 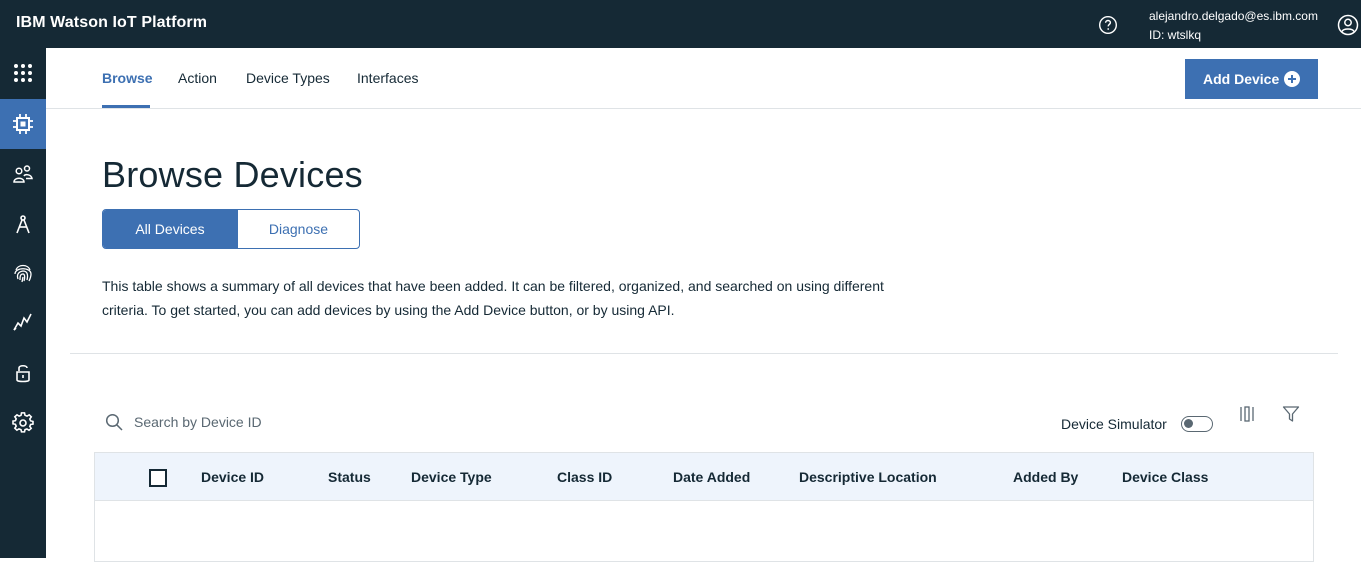 I want to click on add-circle-icon, so click(x=1292, y=79).